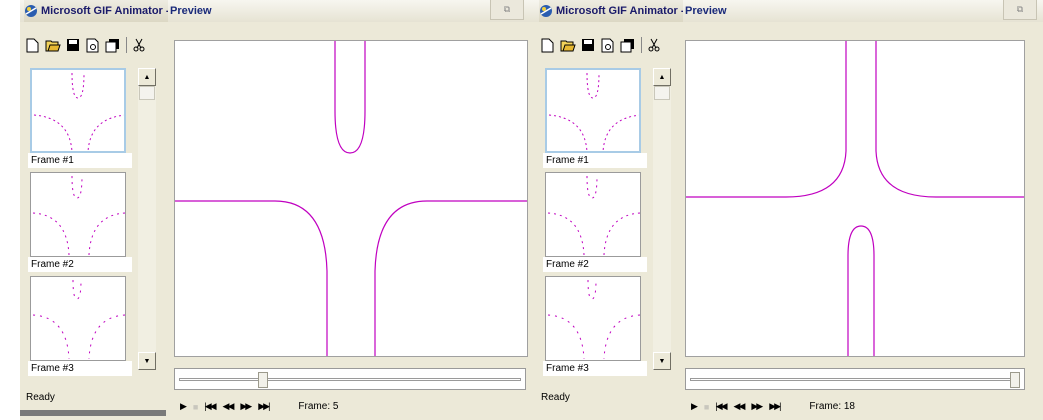 This screenshot has height=420, width=1043. What do you see at coordinates (832, 406) in the screenshot?
I see `frame-readout: Frame: 18` at bounding box center [832, 406].